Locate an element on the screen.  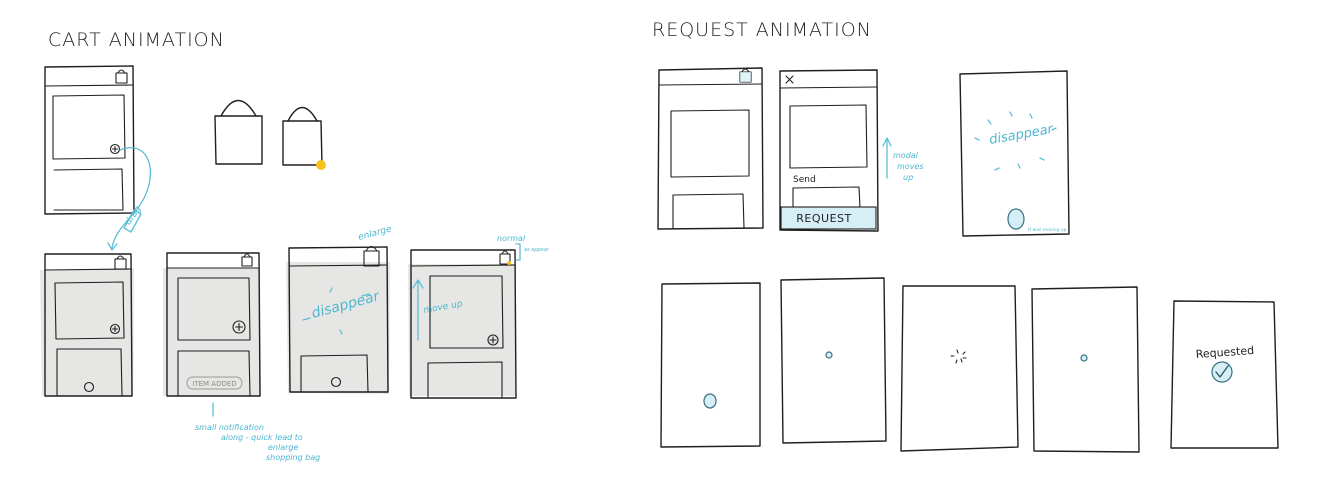
request-phone-disappear: disappear It was moving up is located at coordinates (1014, 153).